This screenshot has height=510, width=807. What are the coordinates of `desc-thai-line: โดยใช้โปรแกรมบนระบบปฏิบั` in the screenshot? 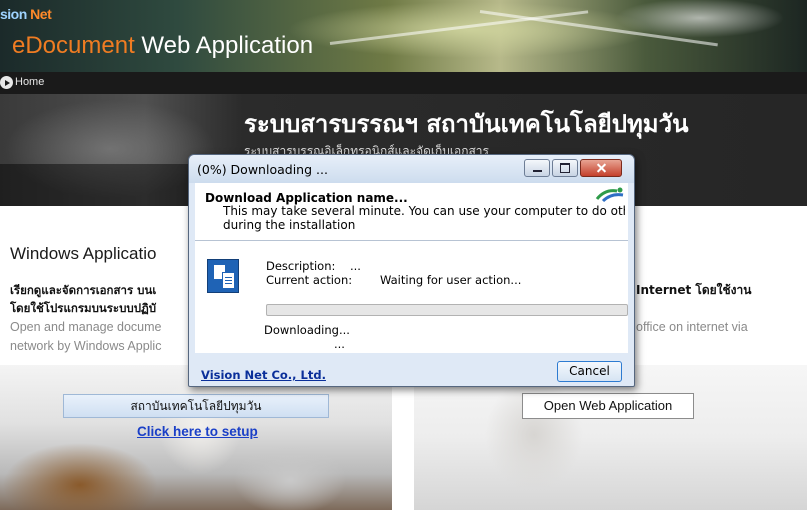 It's located at (83, 308).